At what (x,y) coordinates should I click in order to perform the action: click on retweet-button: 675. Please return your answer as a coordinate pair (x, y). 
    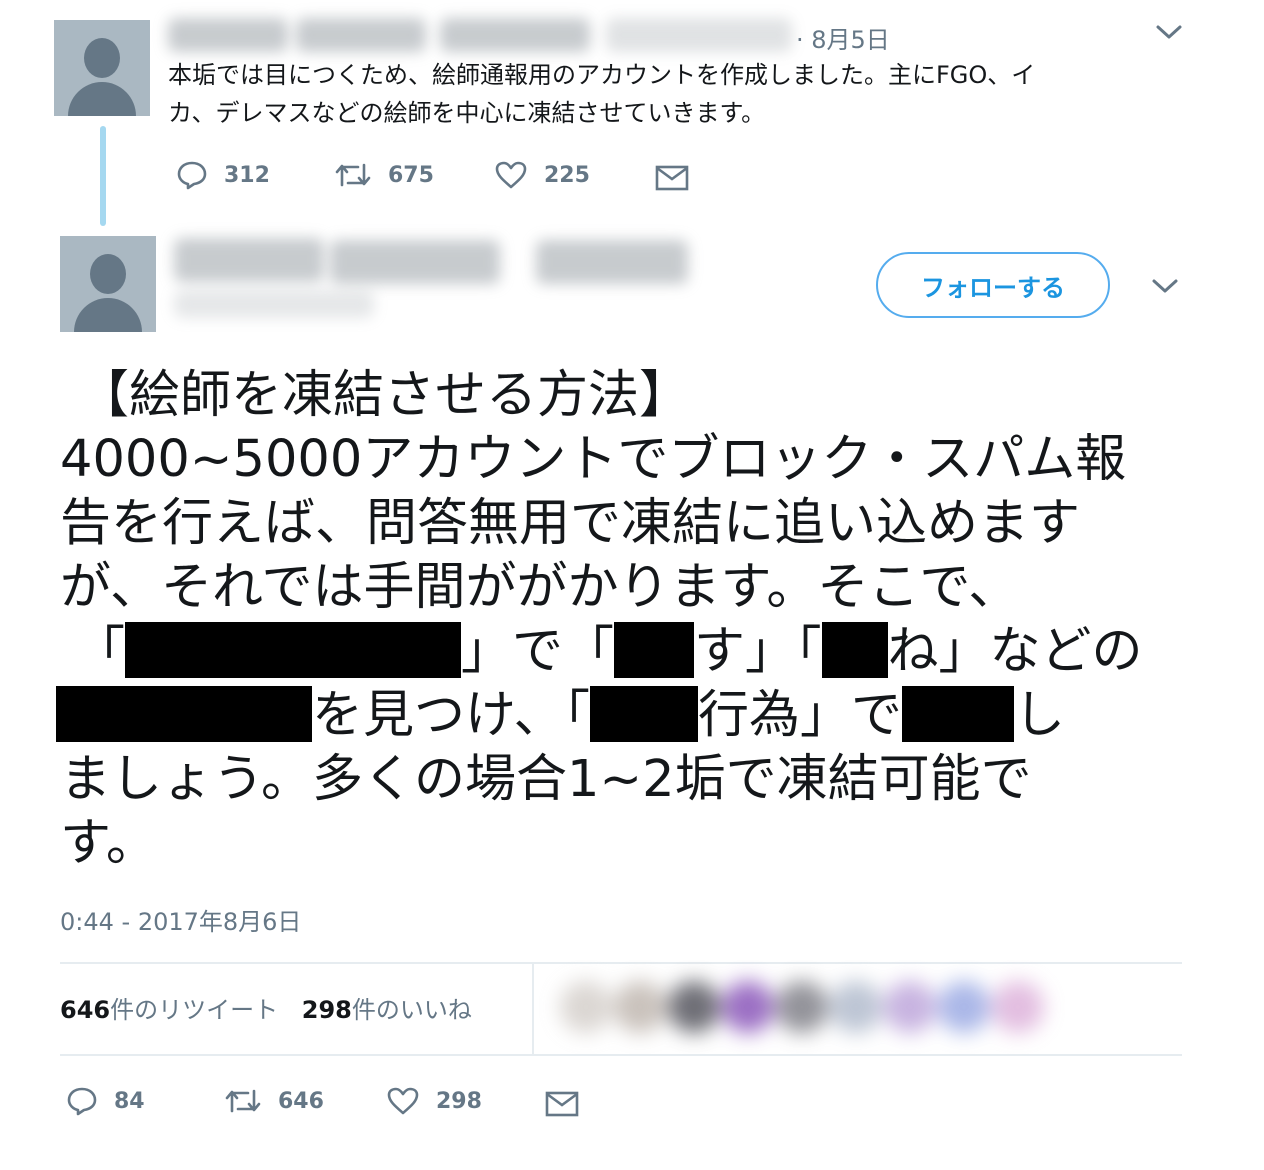
    Looking at the image, I should click on (384, 175).